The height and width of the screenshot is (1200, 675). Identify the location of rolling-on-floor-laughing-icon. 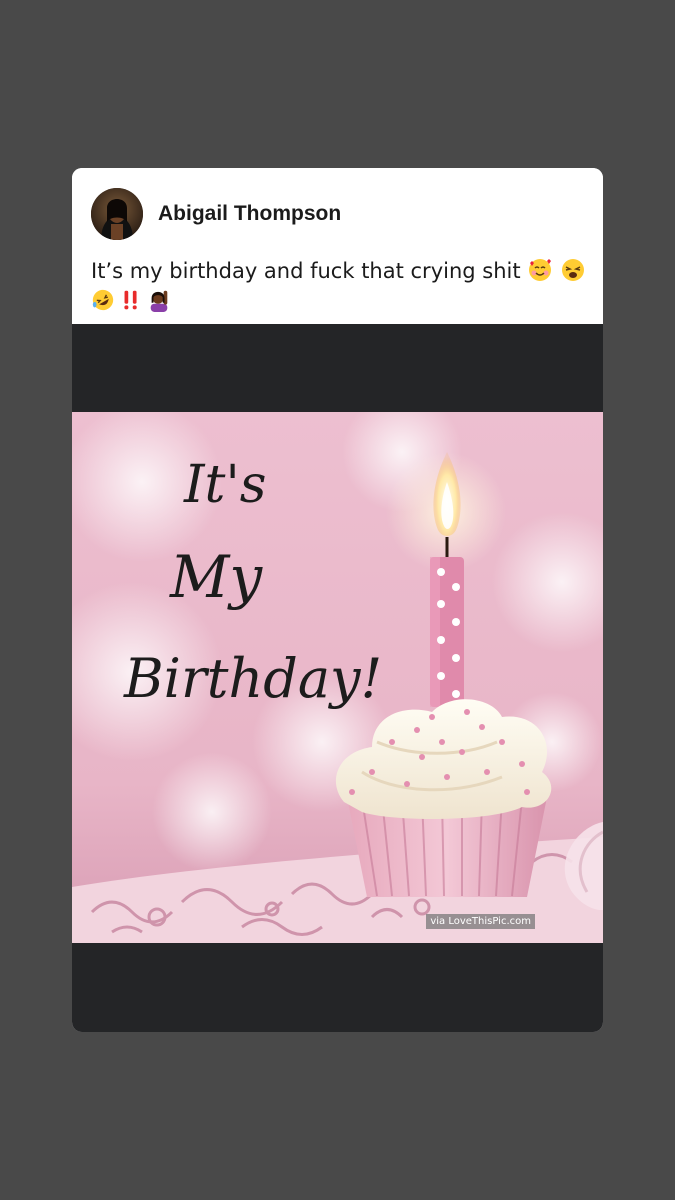
(103, 300).